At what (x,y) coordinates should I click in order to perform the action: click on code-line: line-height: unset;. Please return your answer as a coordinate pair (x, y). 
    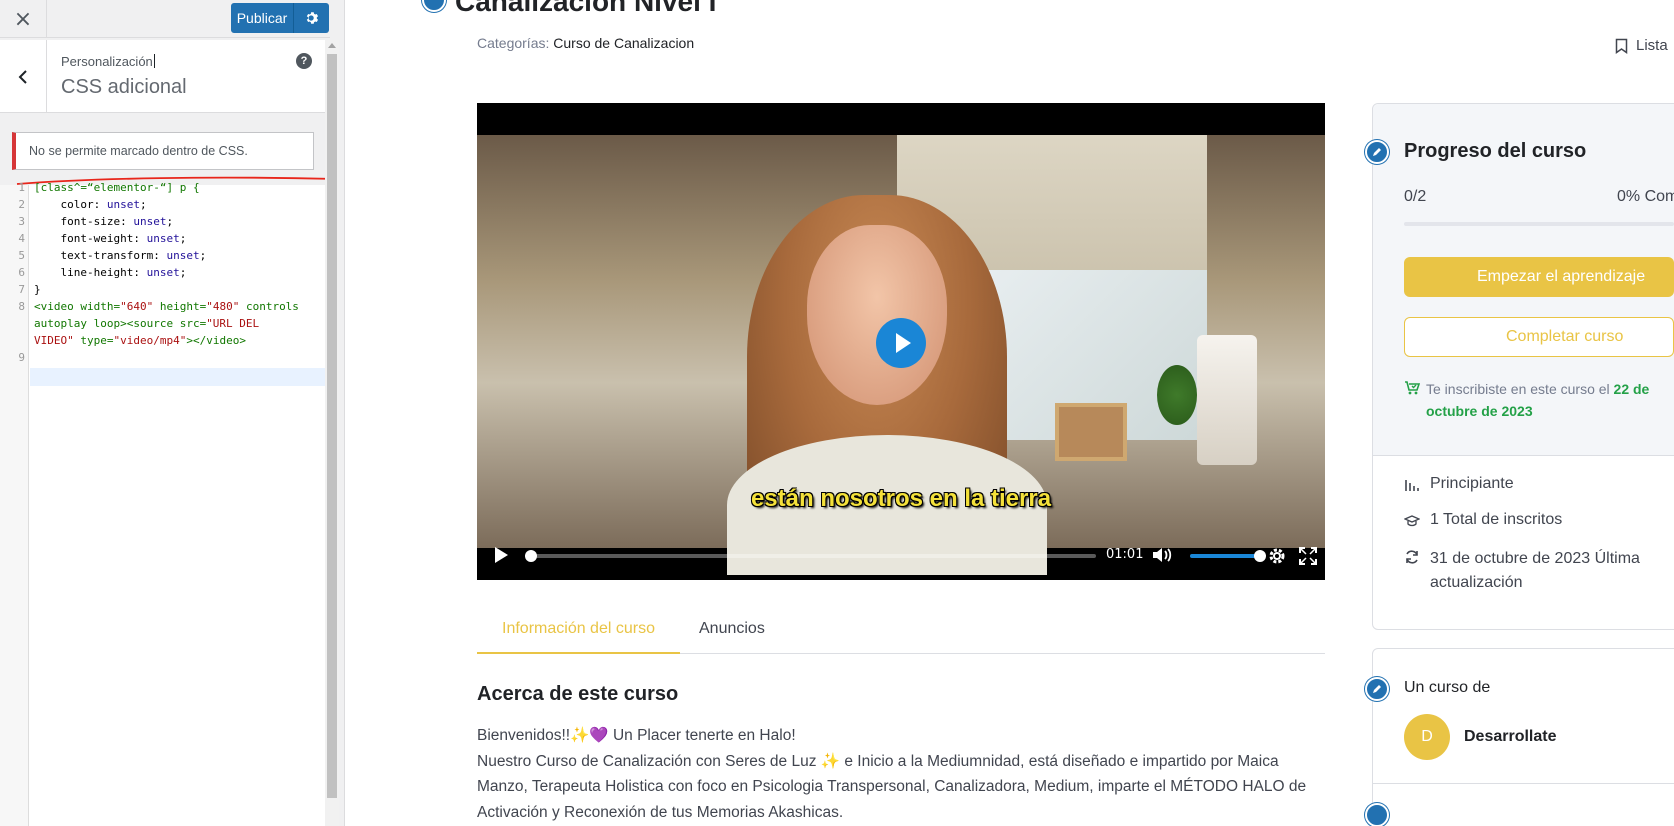
    Looking at the image, I should click on (110, 273).